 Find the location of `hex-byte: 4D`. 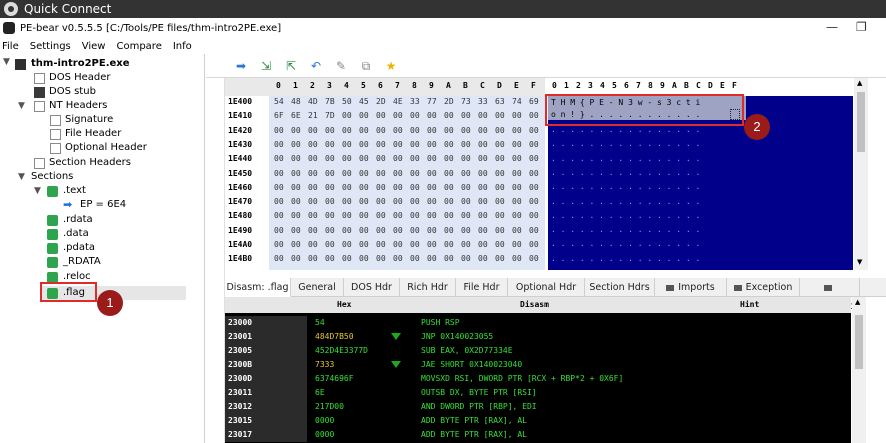

hex-byte: 4D is located at coordinates (313, 101).